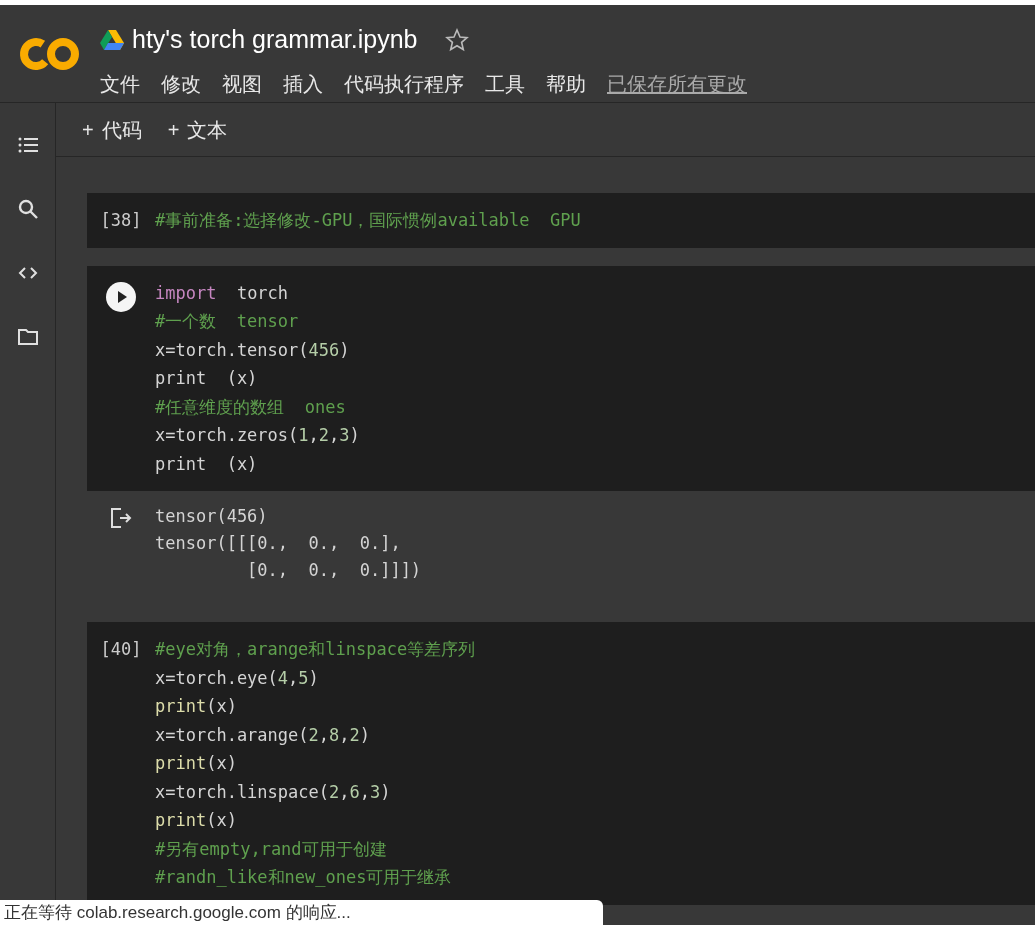  I want to click on save-status-link: 已保存所有更改, so click(677, 83).